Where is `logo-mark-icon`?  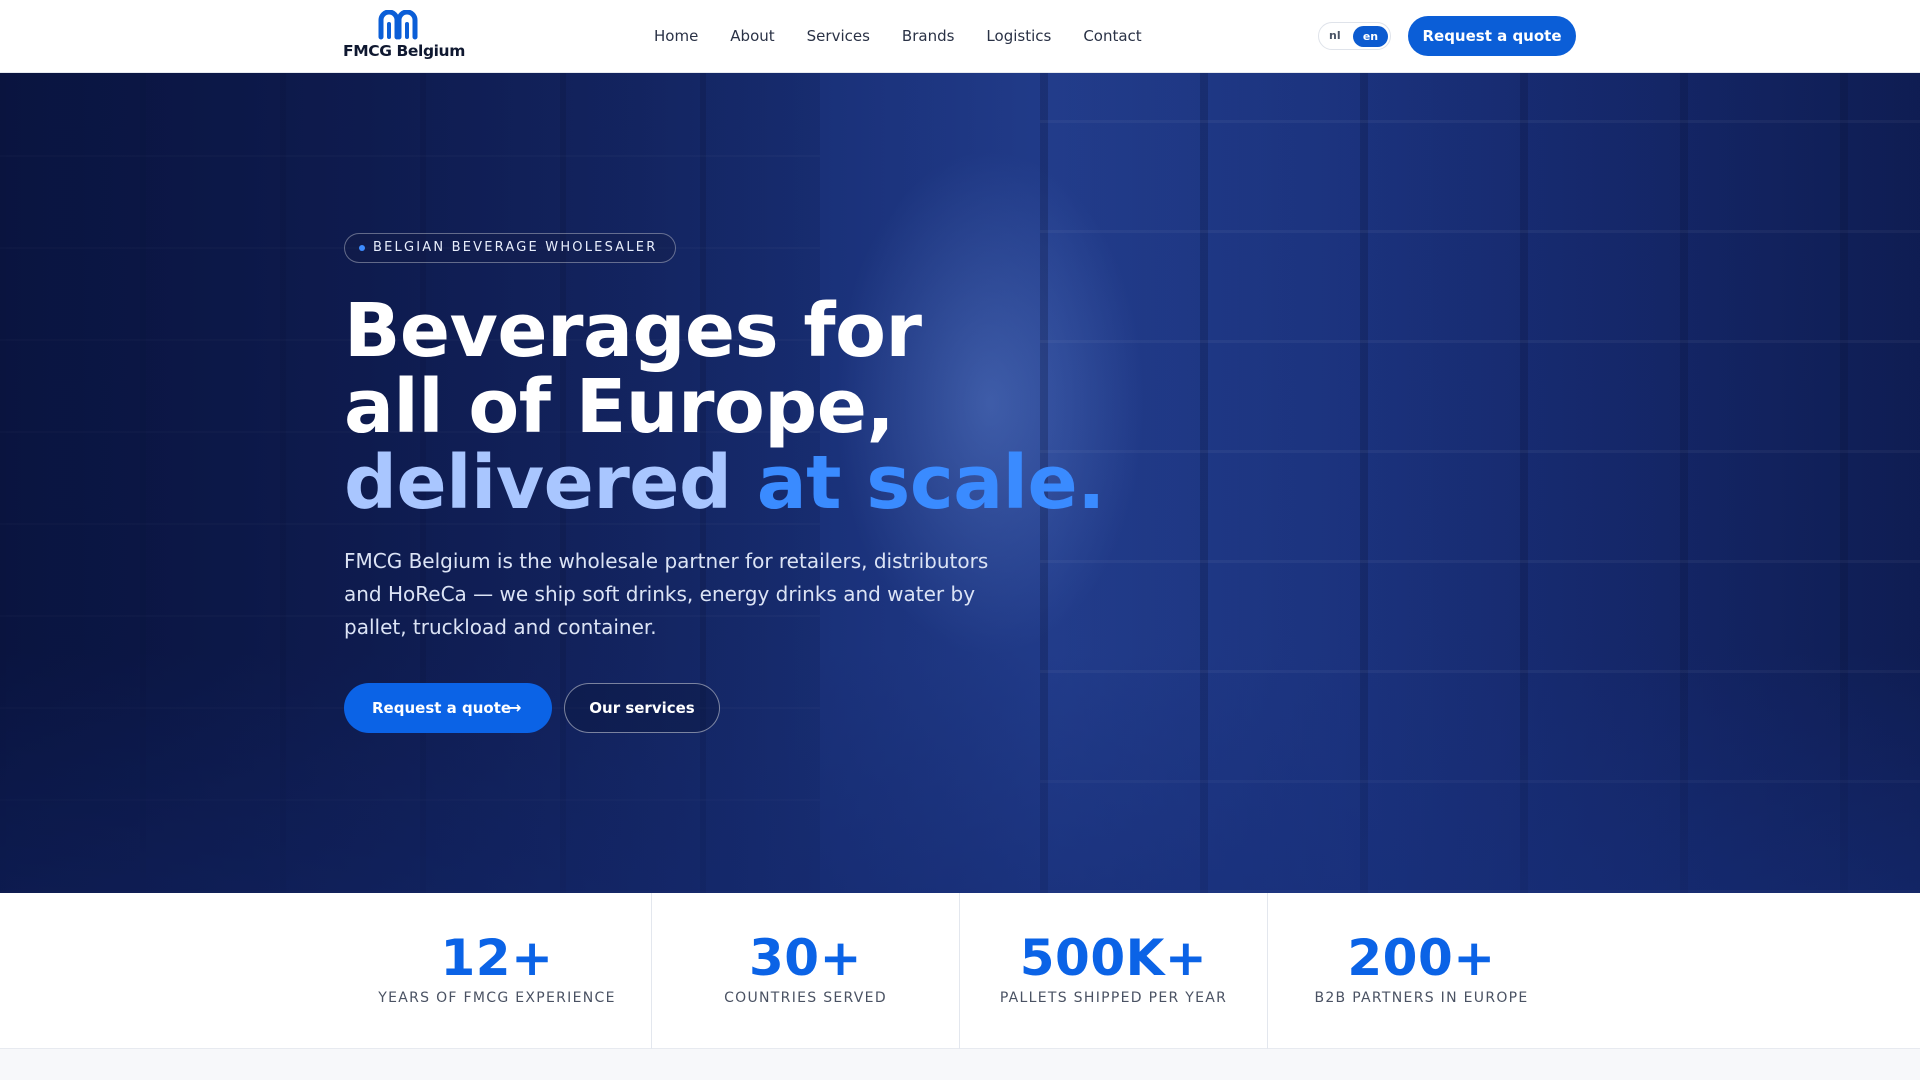
logo-mark-icon is located at coordinates (398, 25).